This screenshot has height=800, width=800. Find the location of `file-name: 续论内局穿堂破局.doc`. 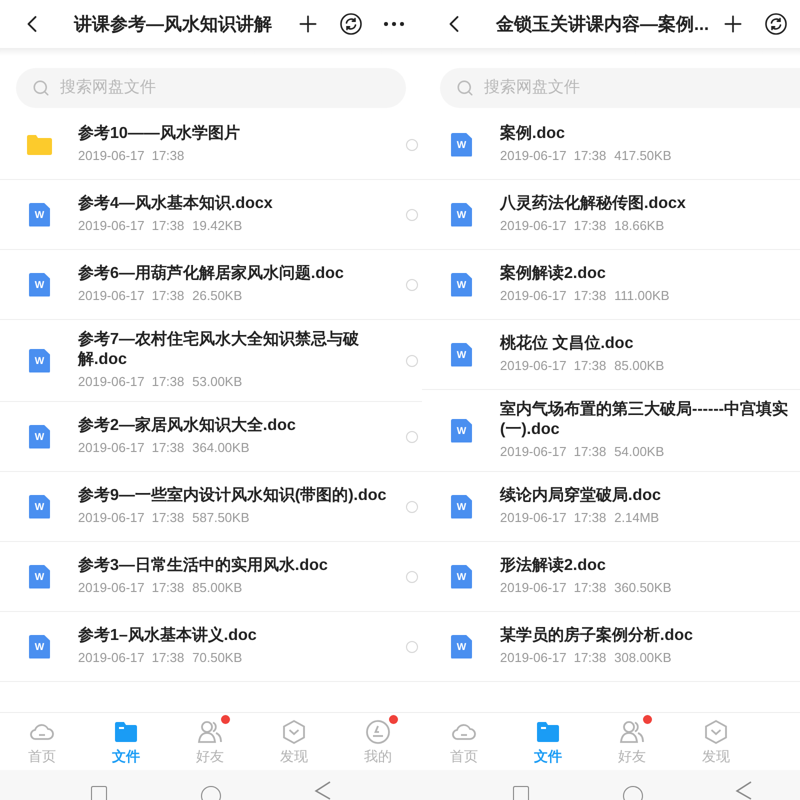

file-name: 续论内局穿堂破局.doc is located at coordinates (581, 496).